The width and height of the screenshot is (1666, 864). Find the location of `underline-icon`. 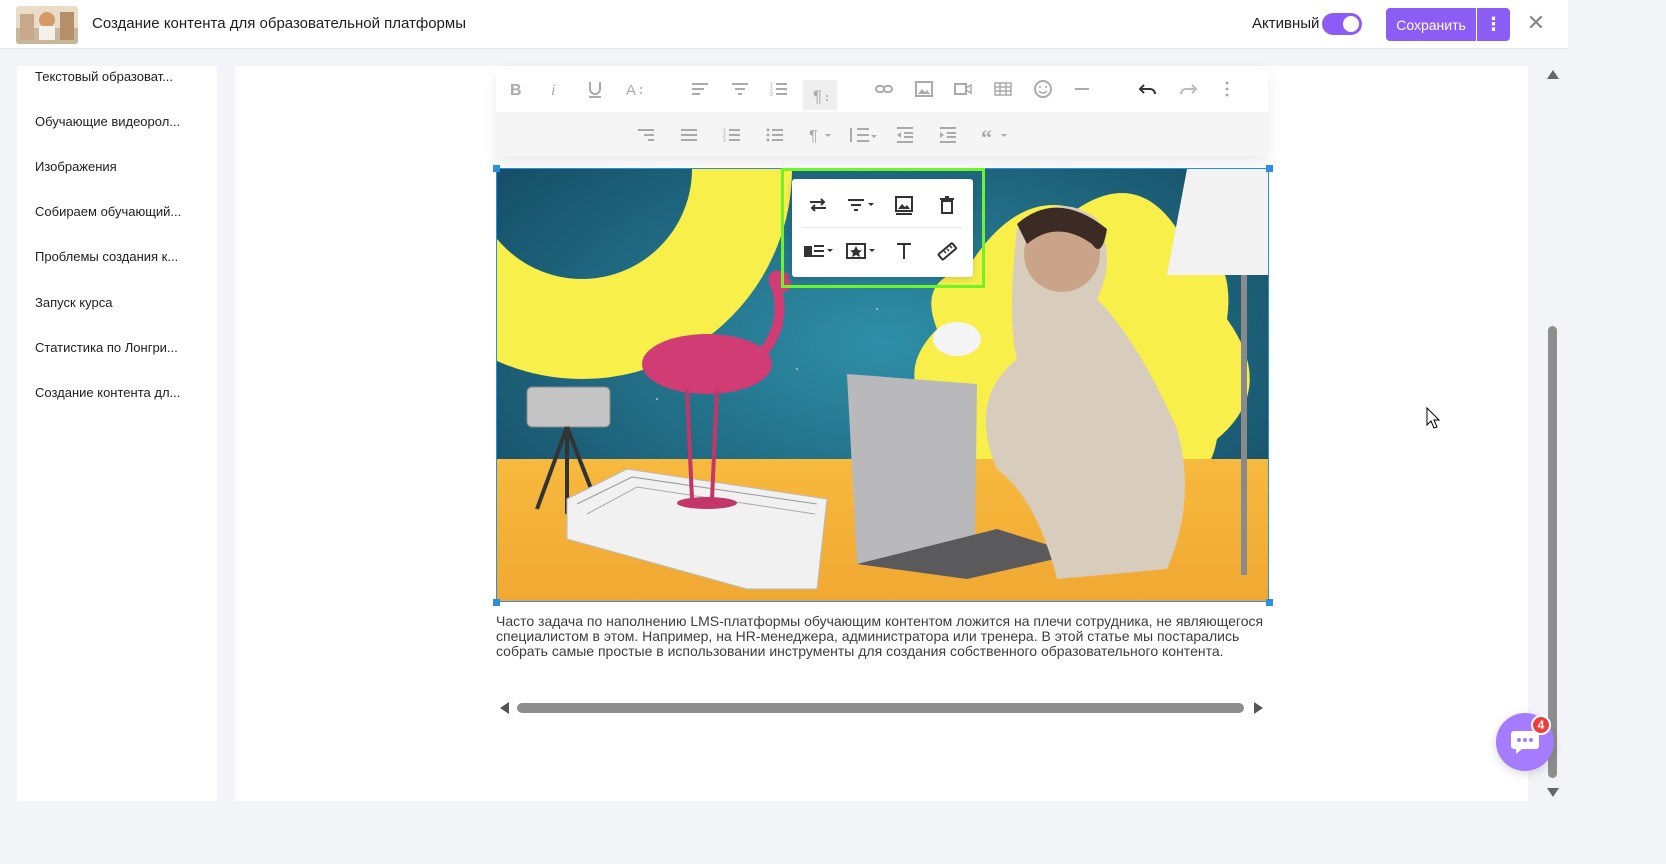

underline-icon is located at coordinates (595, 89).